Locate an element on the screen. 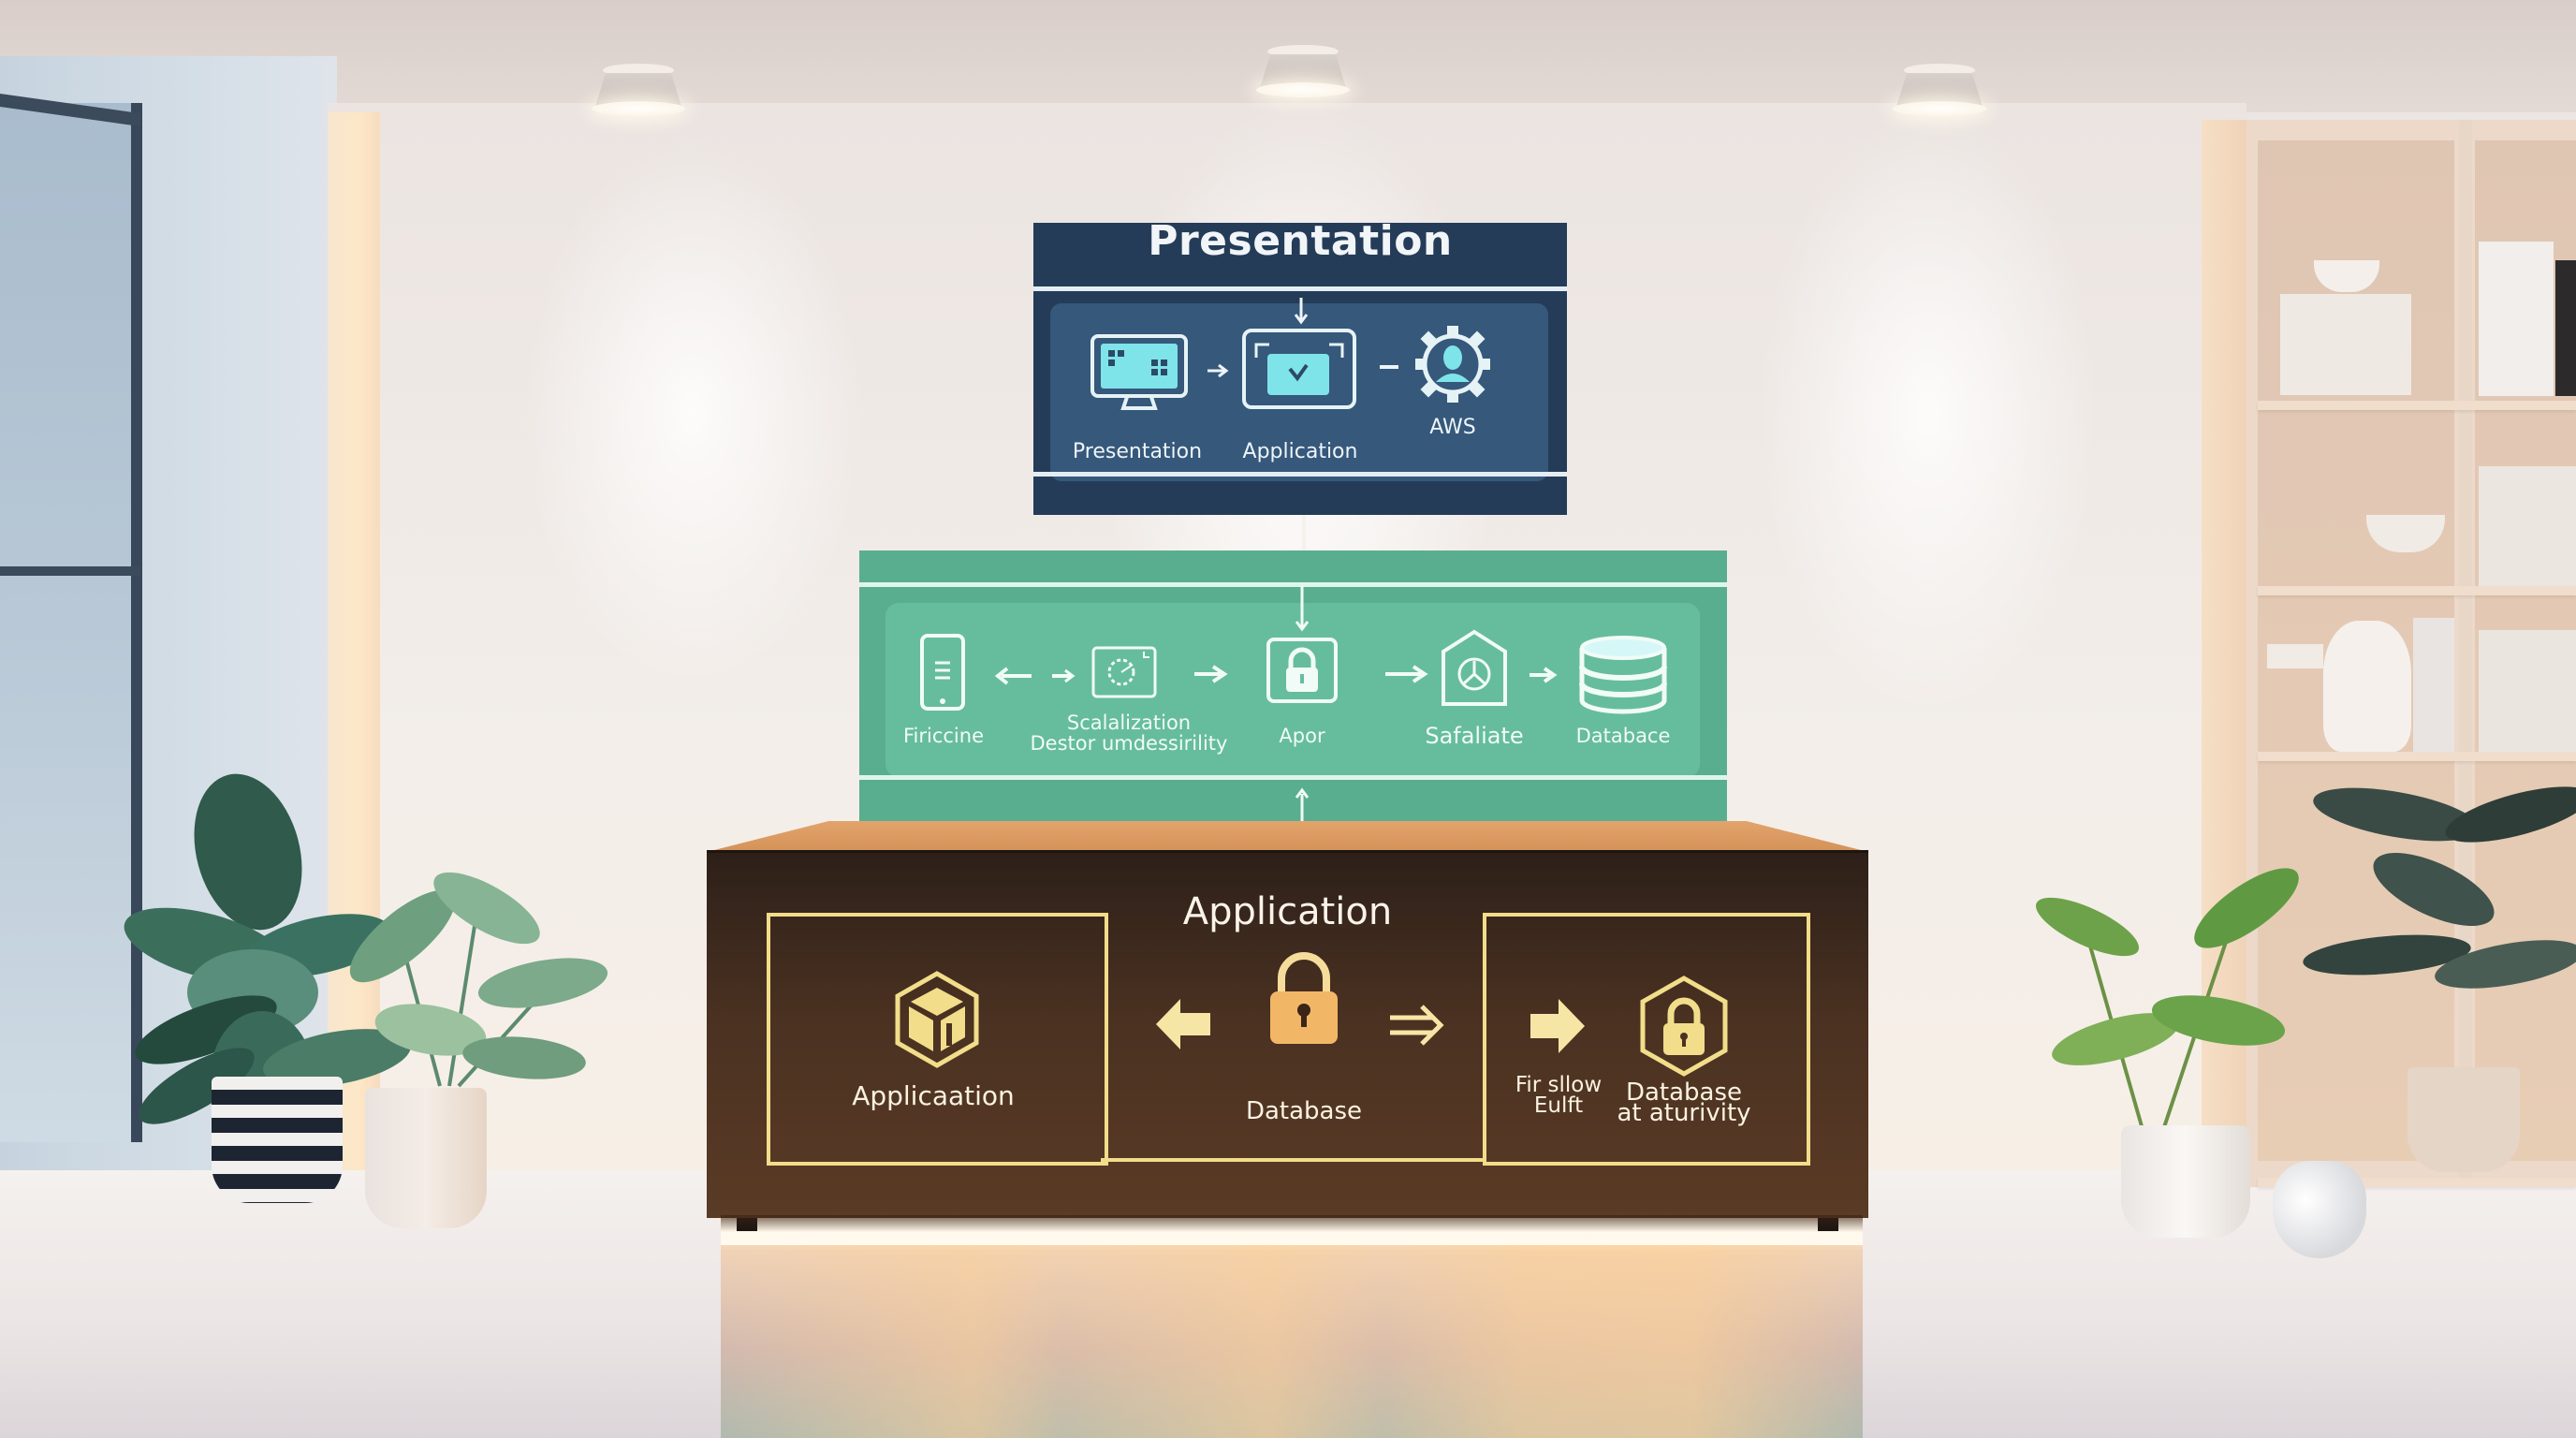 This screenshot has height=1438, width=2576. services-item-label-line1: Scalalization is located at coordinates (1129, 723).